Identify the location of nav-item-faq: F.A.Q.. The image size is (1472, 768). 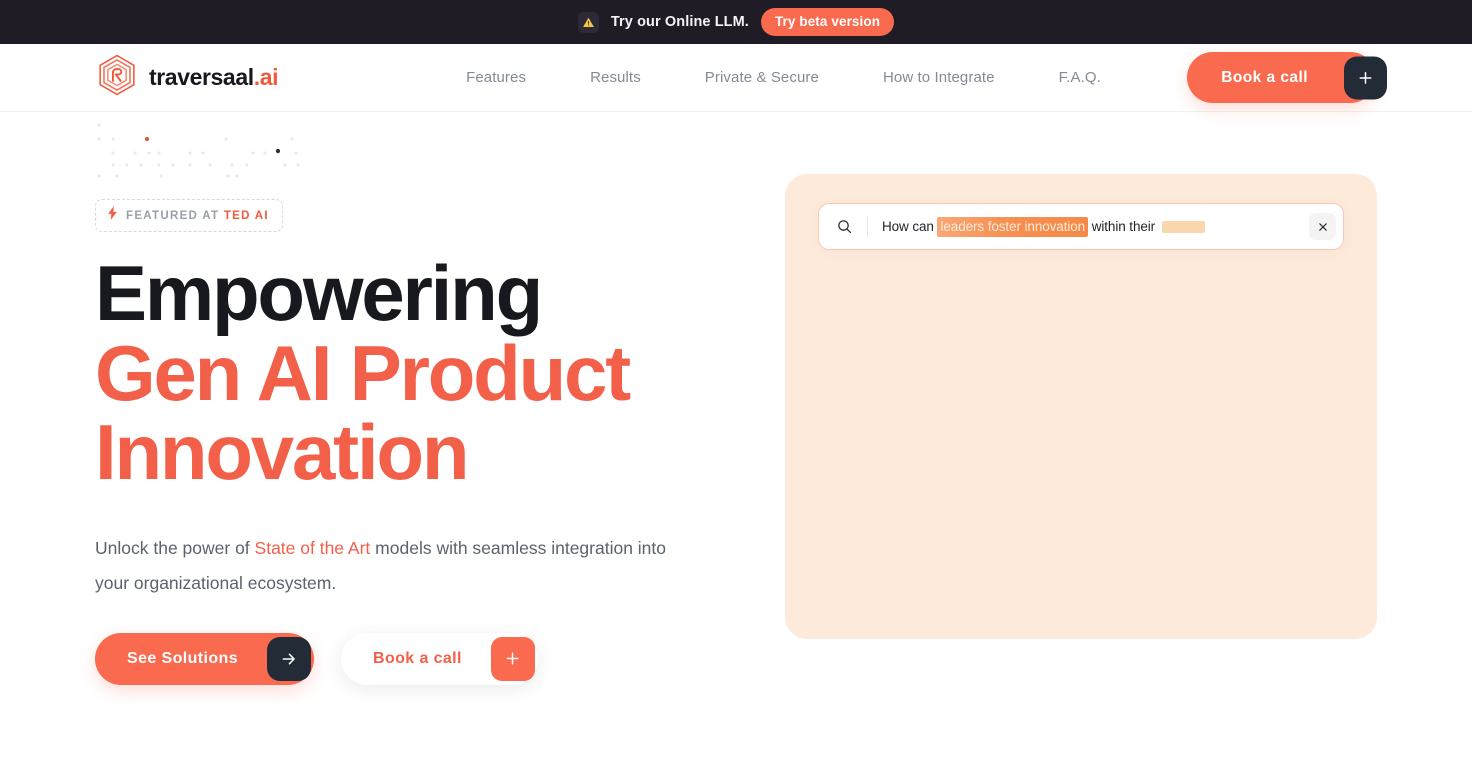
(1080, 77).